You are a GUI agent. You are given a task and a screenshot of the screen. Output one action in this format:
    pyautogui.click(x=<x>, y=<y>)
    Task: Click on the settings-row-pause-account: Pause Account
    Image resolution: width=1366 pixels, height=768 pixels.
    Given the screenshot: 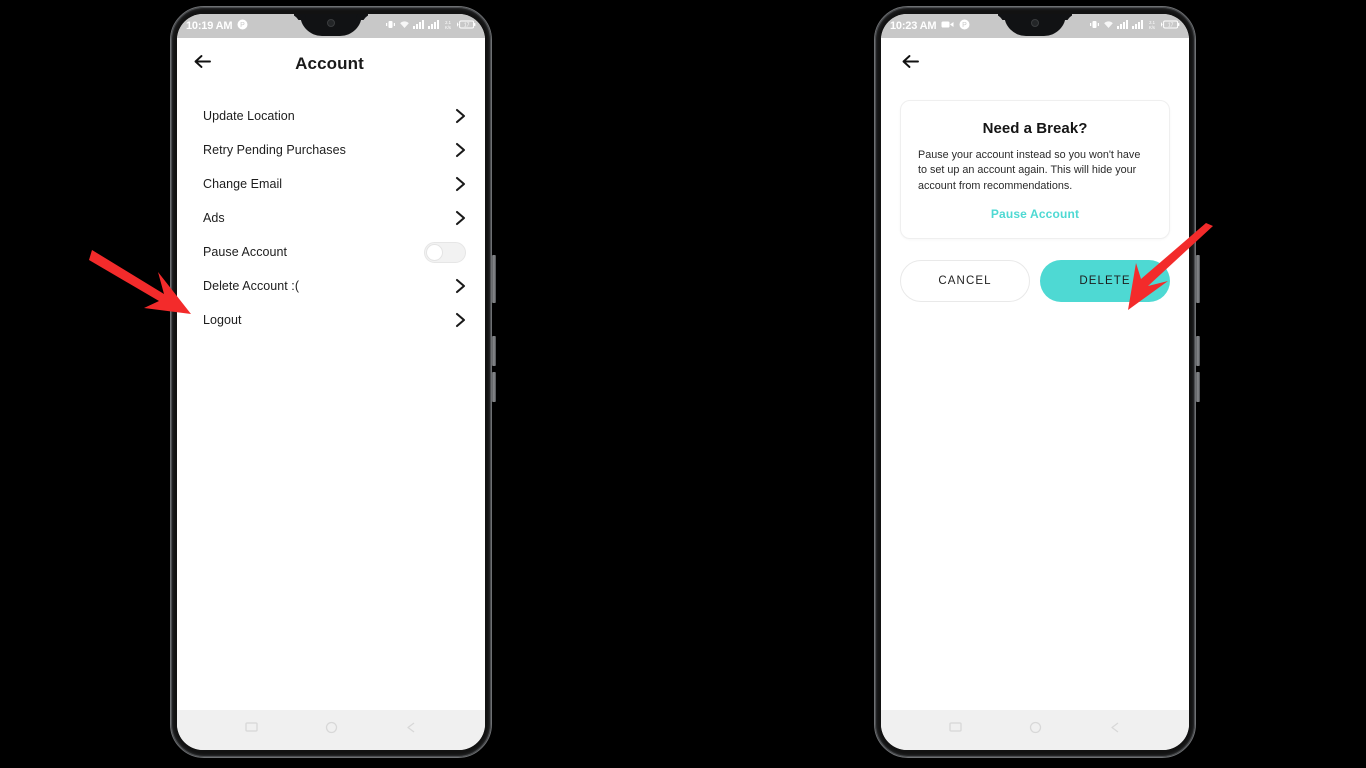 What is the action you would take?
    pyautogui.click(x=331, y=252)
    